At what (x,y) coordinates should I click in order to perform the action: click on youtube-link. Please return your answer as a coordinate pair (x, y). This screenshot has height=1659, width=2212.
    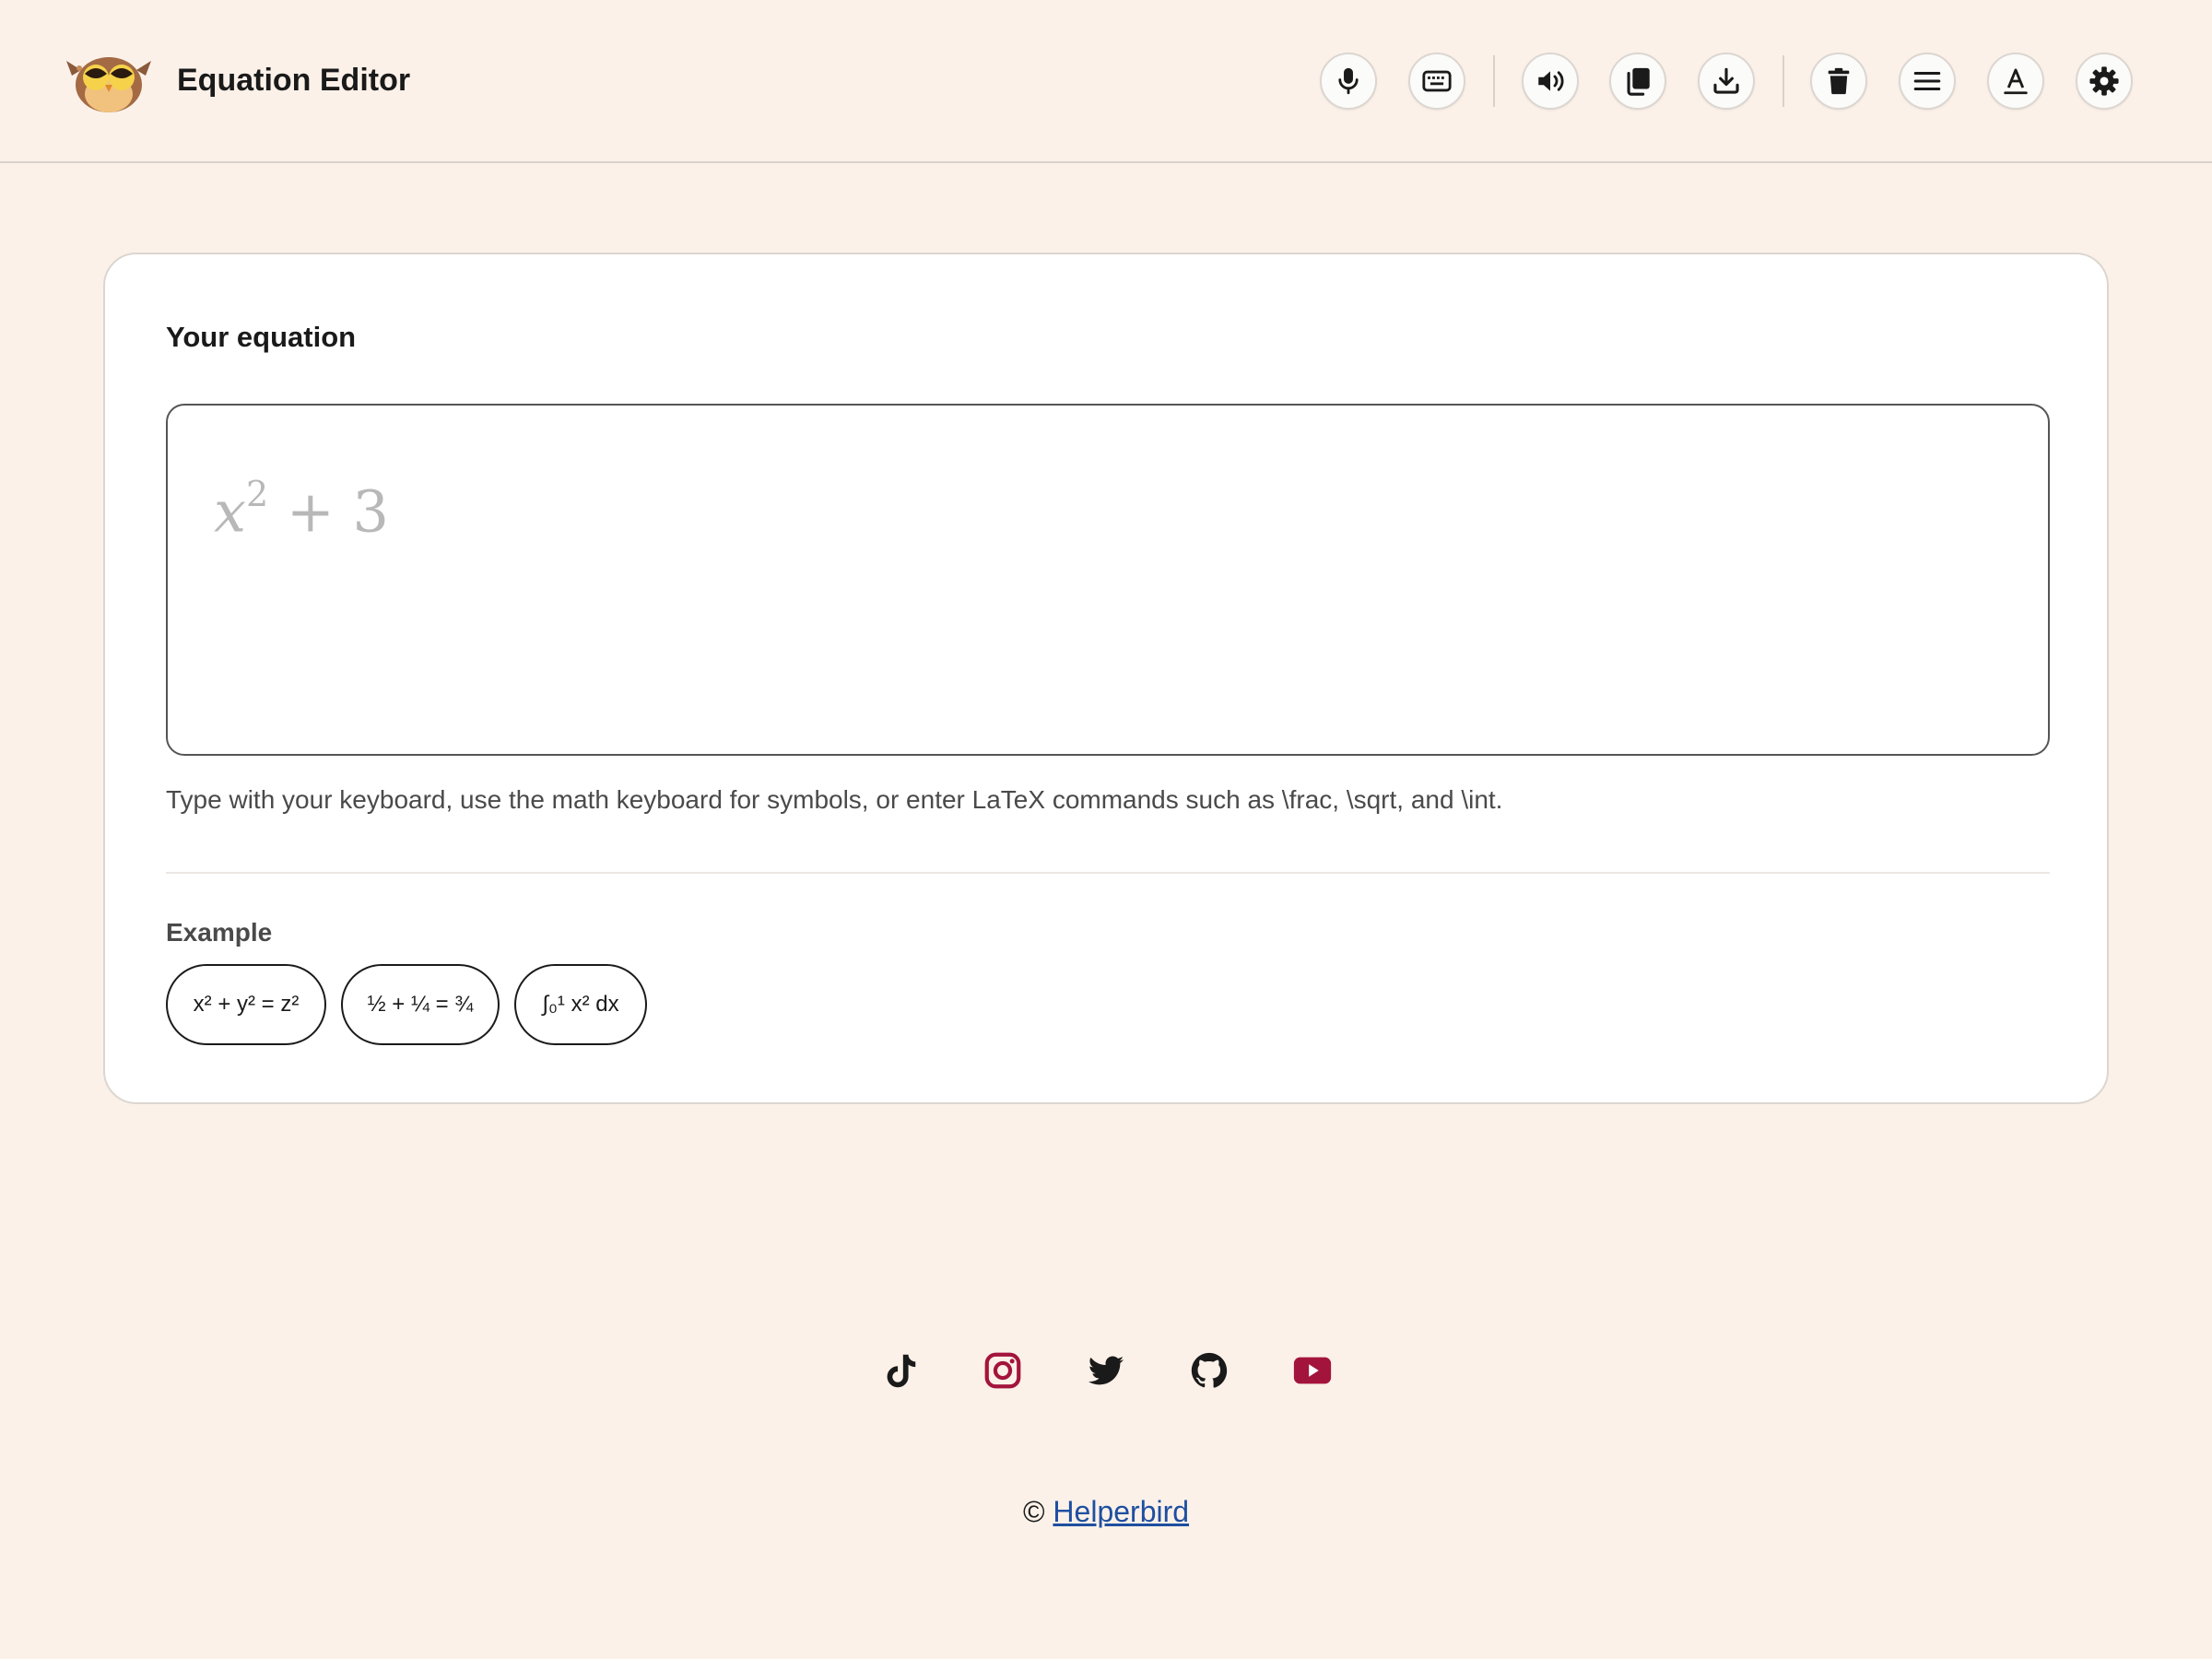
    Looking at the image, I should click on (1312, 1370).